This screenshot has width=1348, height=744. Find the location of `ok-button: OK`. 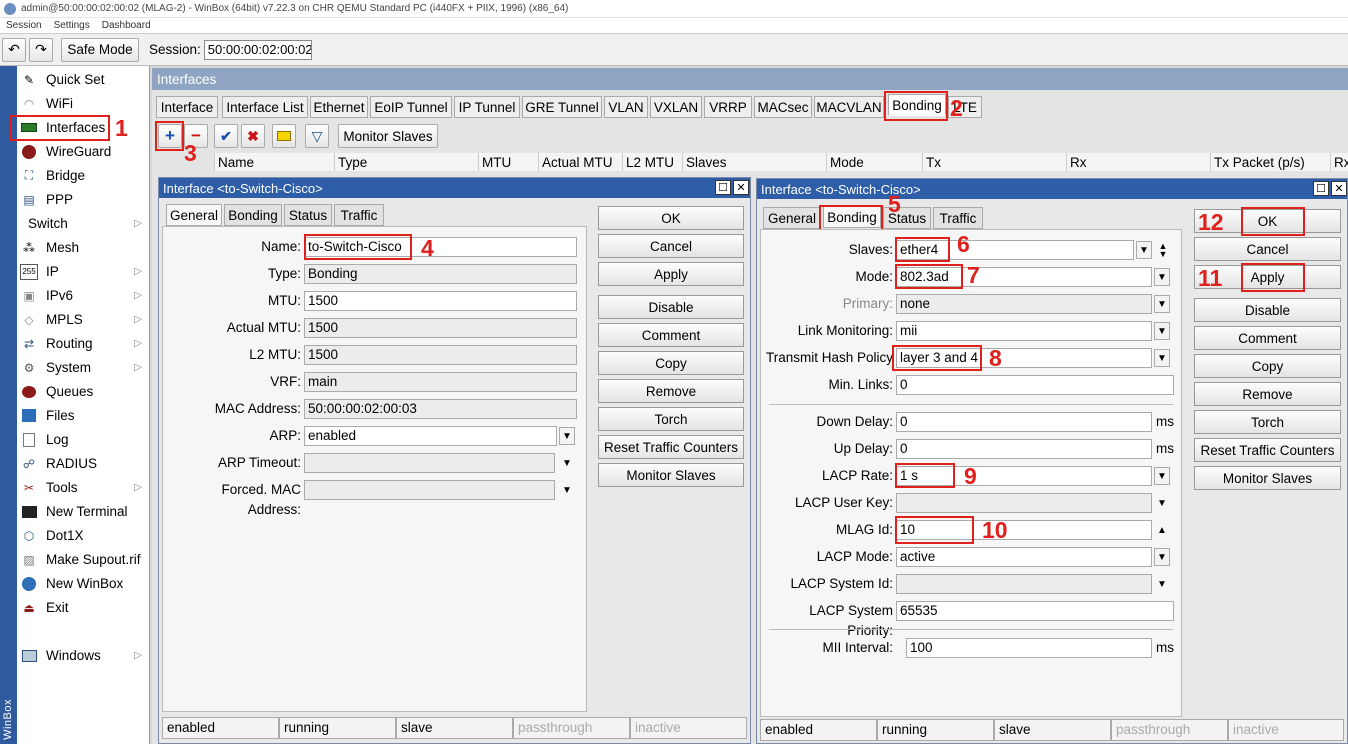

ok-button: OK is located at coordinates (671, 218).